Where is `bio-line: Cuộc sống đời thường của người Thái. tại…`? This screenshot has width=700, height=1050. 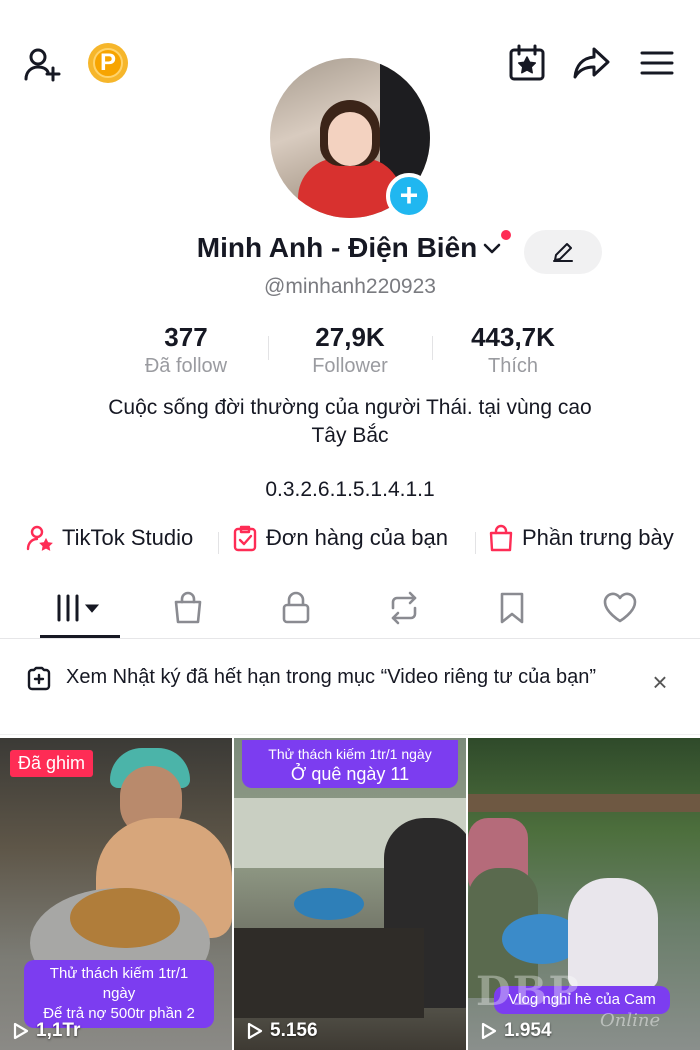
bio-line: Cuộc sống đời thường của người Thái. tại… is located at coordinates (350, 407).